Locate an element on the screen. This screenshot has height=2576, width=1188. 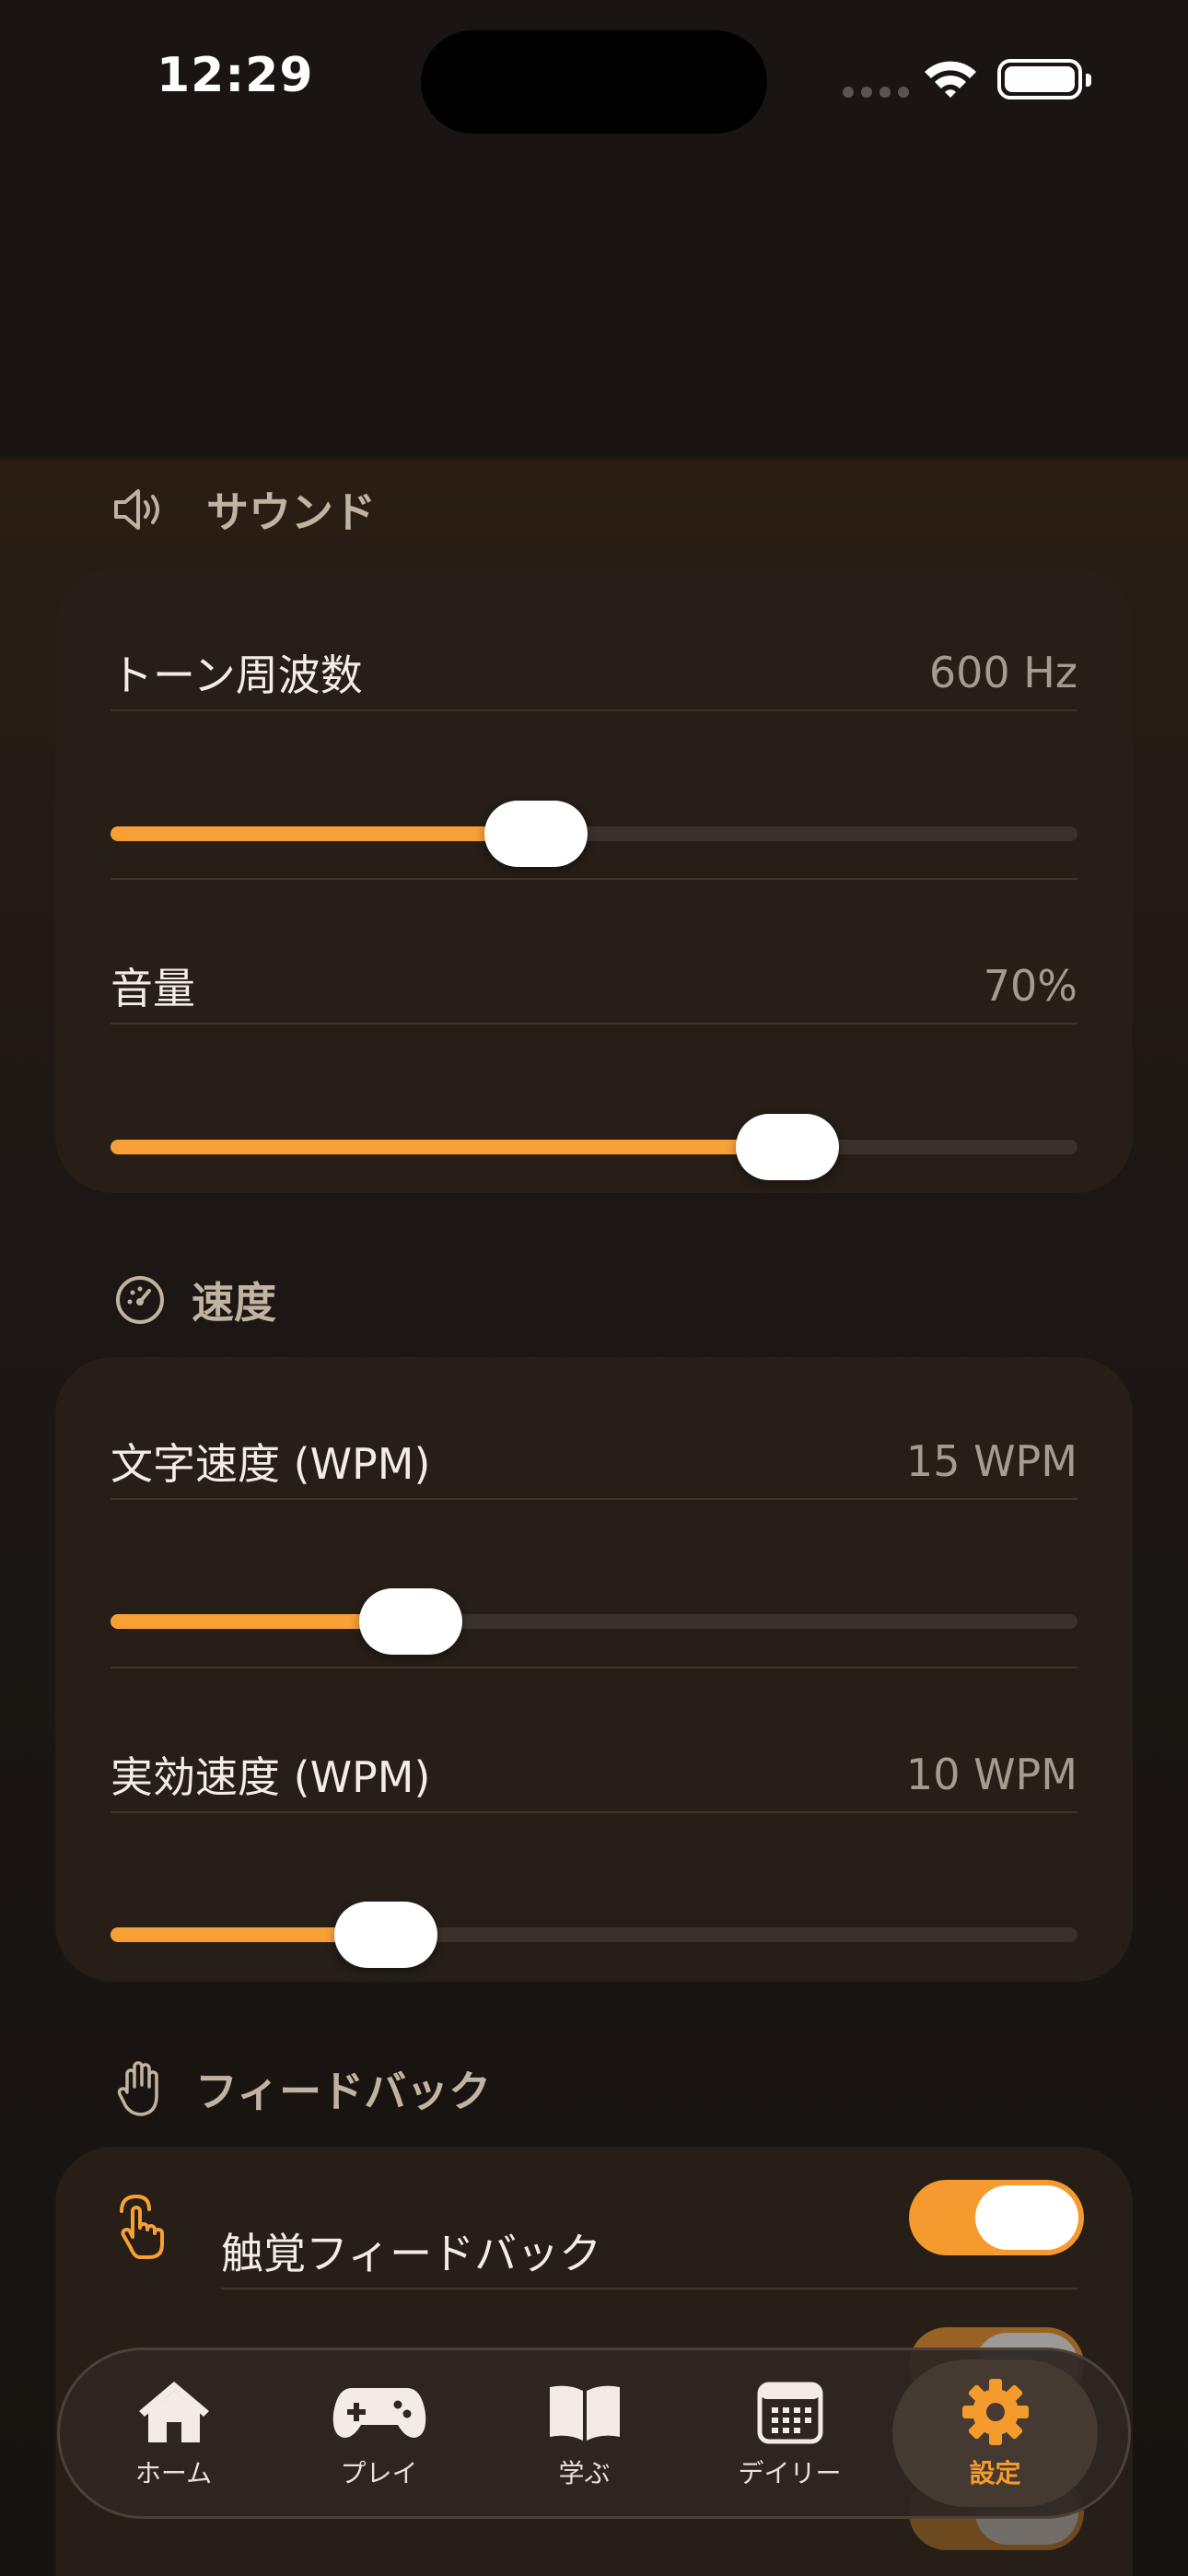
section-header-feedback: フィードバック is located at coordinates (301, 2088).